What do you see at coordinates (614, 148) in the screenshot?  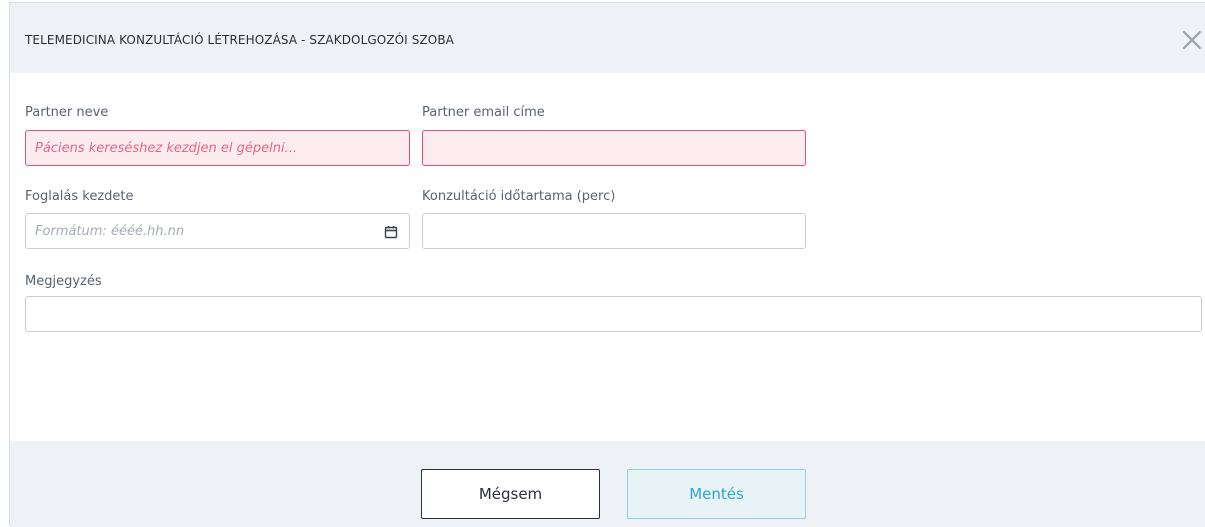 I see `partner-email-input` at bounding box center [614, 148].